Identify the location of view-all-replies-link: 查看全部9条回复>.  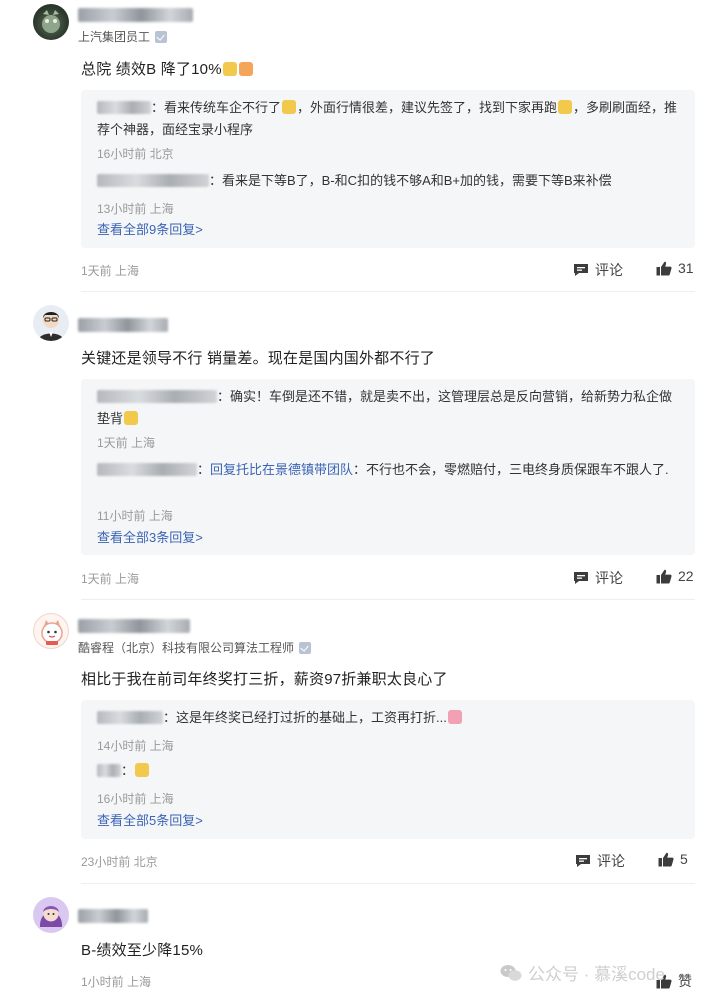
(150, 228).